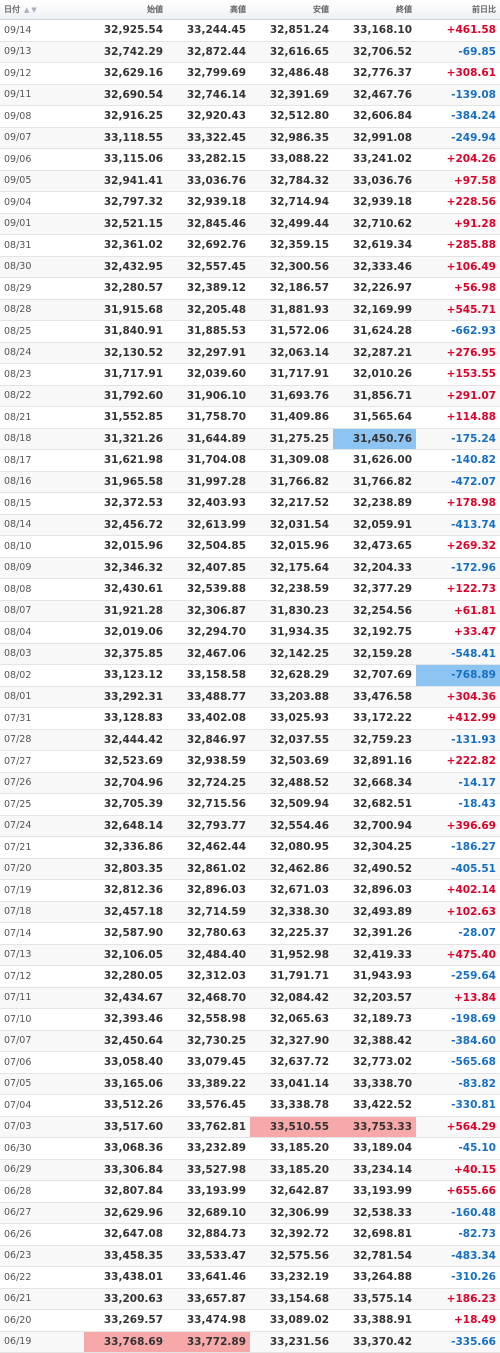  What do you see at coordinates (291, 267) in the screenshot?
I see `low-cell: 32,300.56` at bounding box center [291, 267].